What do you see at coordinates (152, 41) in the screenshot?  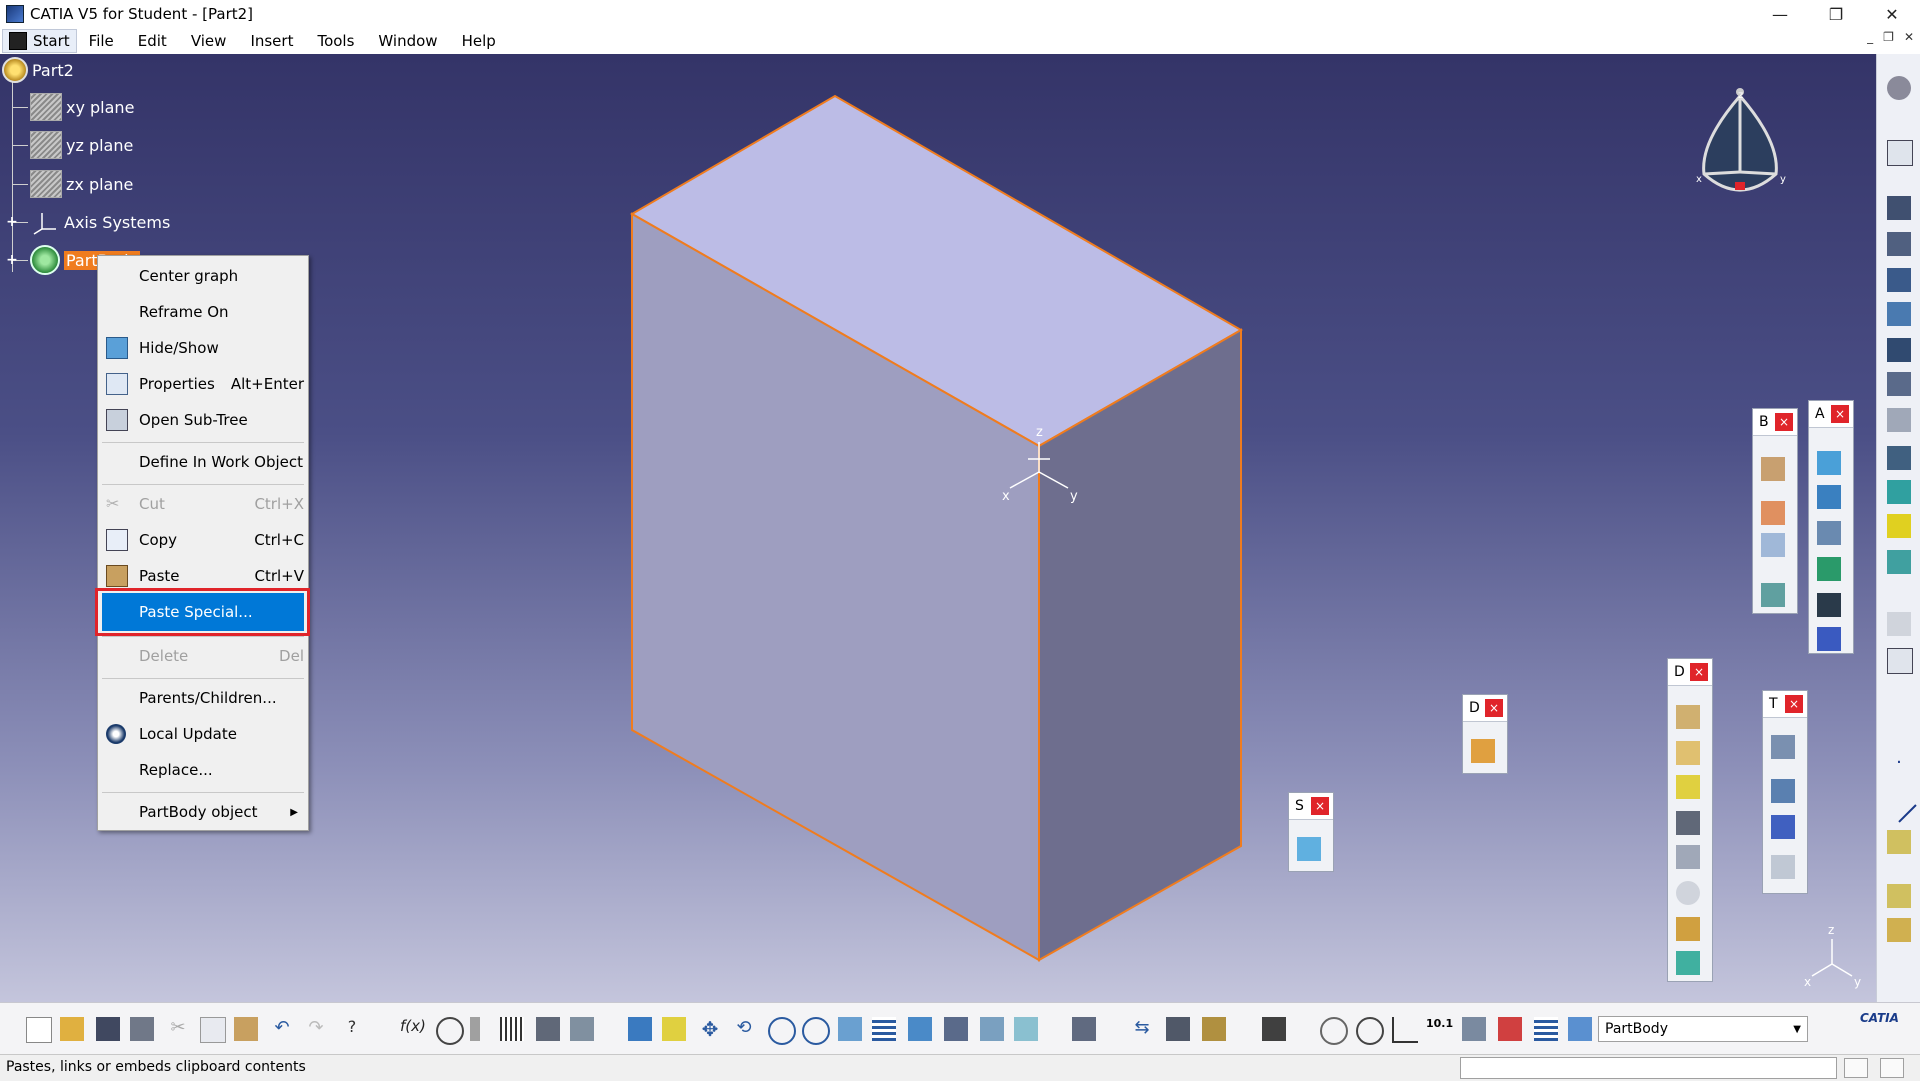 I see `menu-edit: Edit` at bounding box center [152, 41].